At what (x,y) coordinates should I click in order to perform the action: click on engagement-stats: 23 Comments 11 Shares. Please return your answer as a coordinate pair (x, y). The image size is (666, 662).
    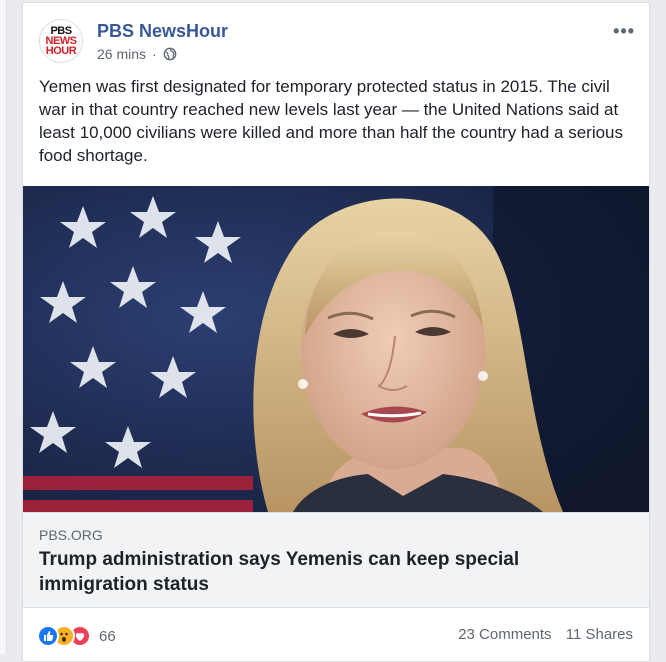
    Looking at the image, I should click on (545, 634).